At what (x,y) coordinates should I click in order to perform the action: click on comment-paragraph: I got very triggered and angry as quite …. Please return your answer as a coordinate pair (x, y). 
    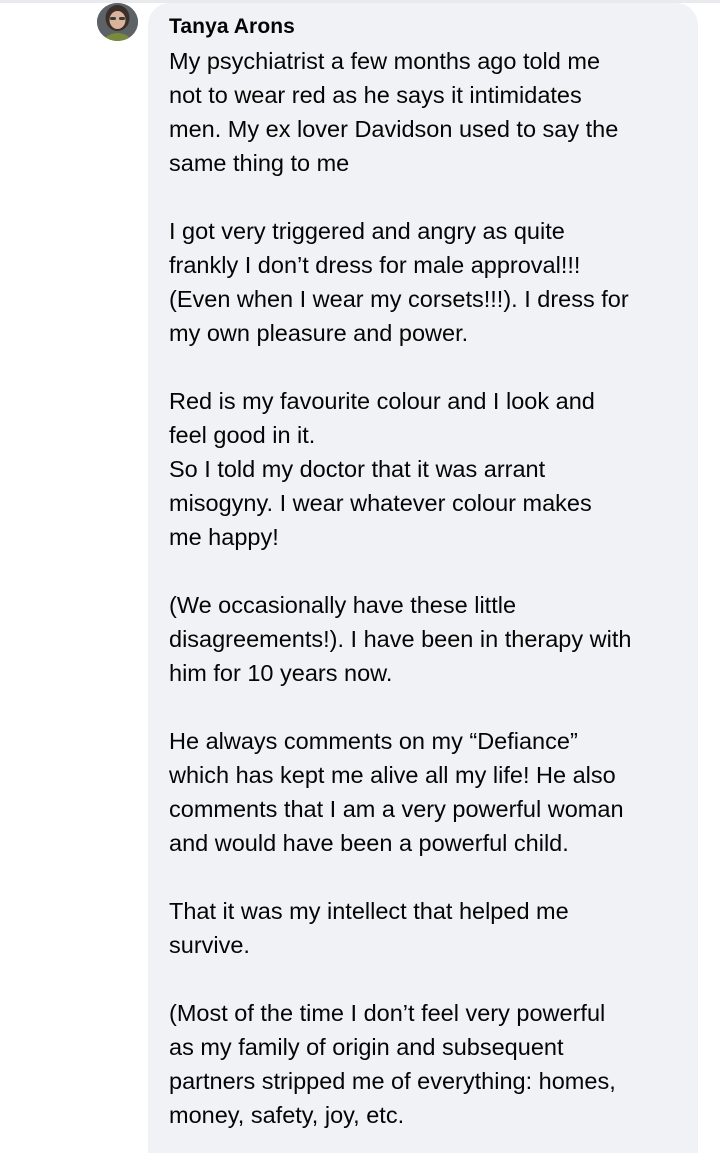
    Looking at the image, I should click on (399, 282).